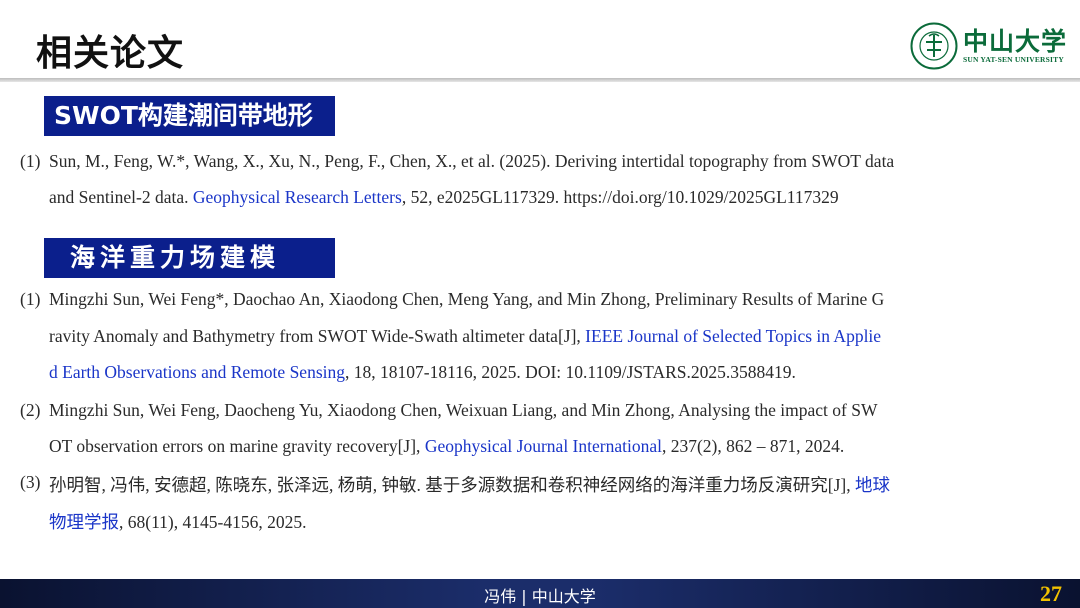  I want to click on university-seal-icon, so click(934, 46).